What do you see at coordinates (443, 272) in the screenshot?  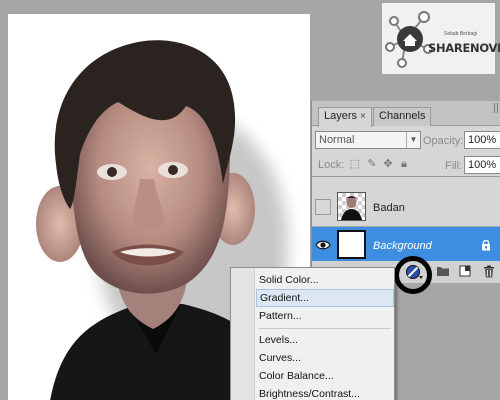 I see `group-folder-icon` at bounding box center [443, 272].